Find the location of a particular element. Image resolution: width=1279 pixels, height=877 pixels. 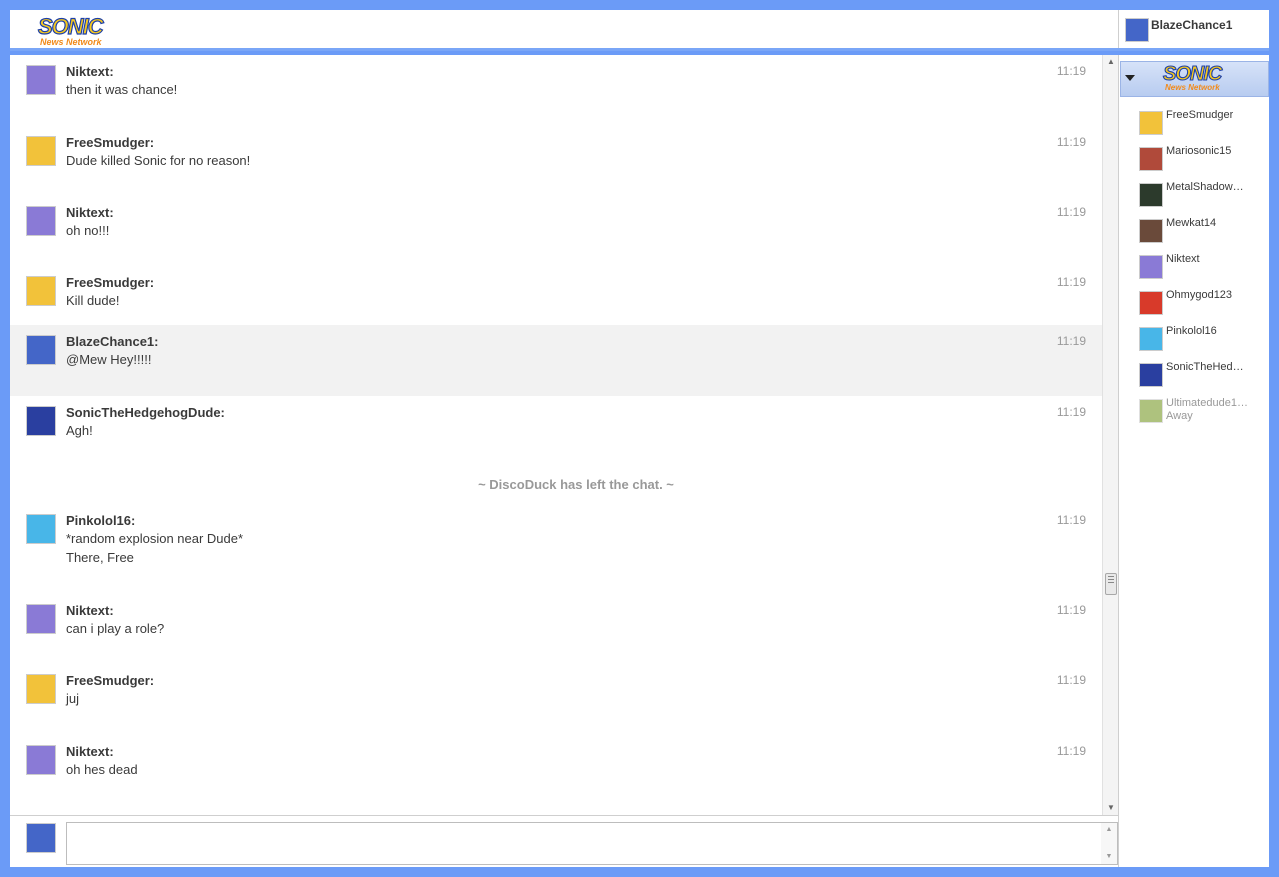

input-scrollbar: ▲ ▼ is located at coordinates (1109, 843).